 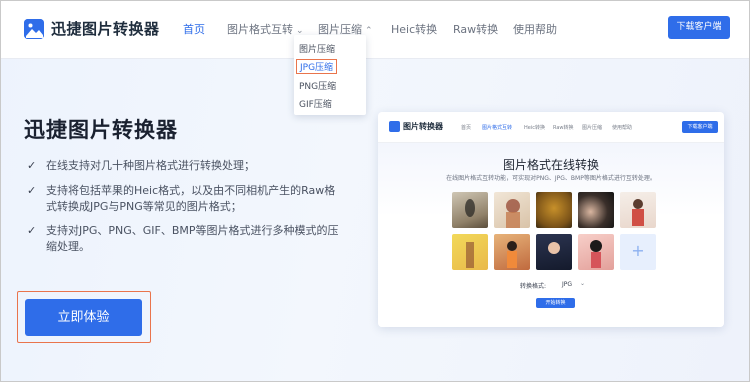 What do you see at coordinates (551, 178) in the screenshot?
I see `preview-subtitle: 在线图片格式互转功能，可实现对PNG、JPG、BMP等图片格式进行互转处理。` at bounding box center [551, 178].